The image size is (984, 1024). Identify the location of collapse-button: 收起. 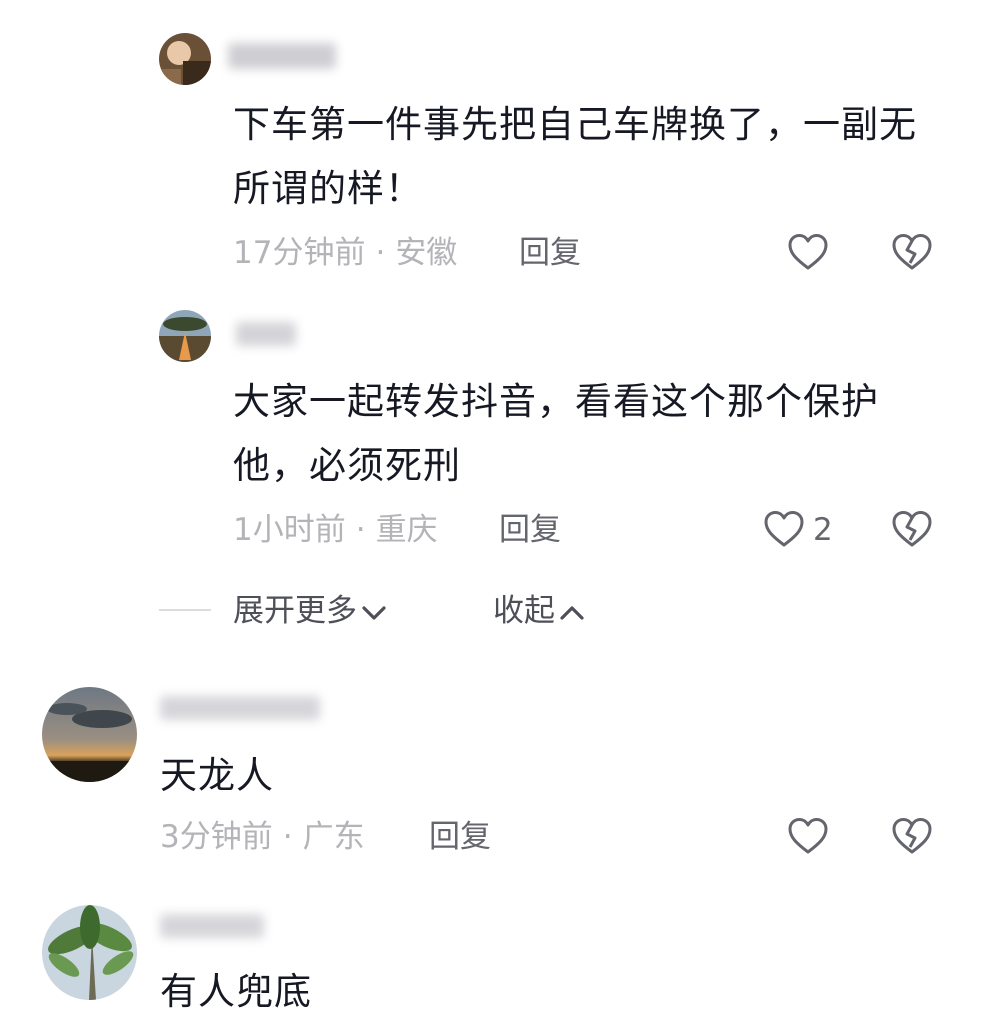
(540, 611).